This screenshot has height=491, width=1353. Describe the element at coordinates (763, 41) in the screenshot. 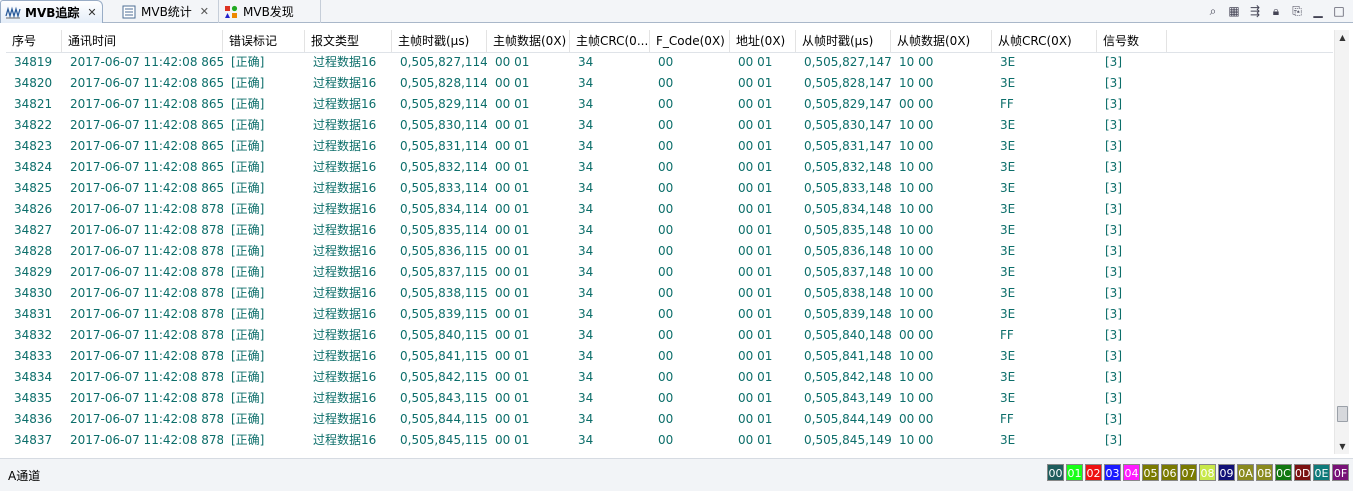

I see `header-col-address: 地址(0X)` at that location.